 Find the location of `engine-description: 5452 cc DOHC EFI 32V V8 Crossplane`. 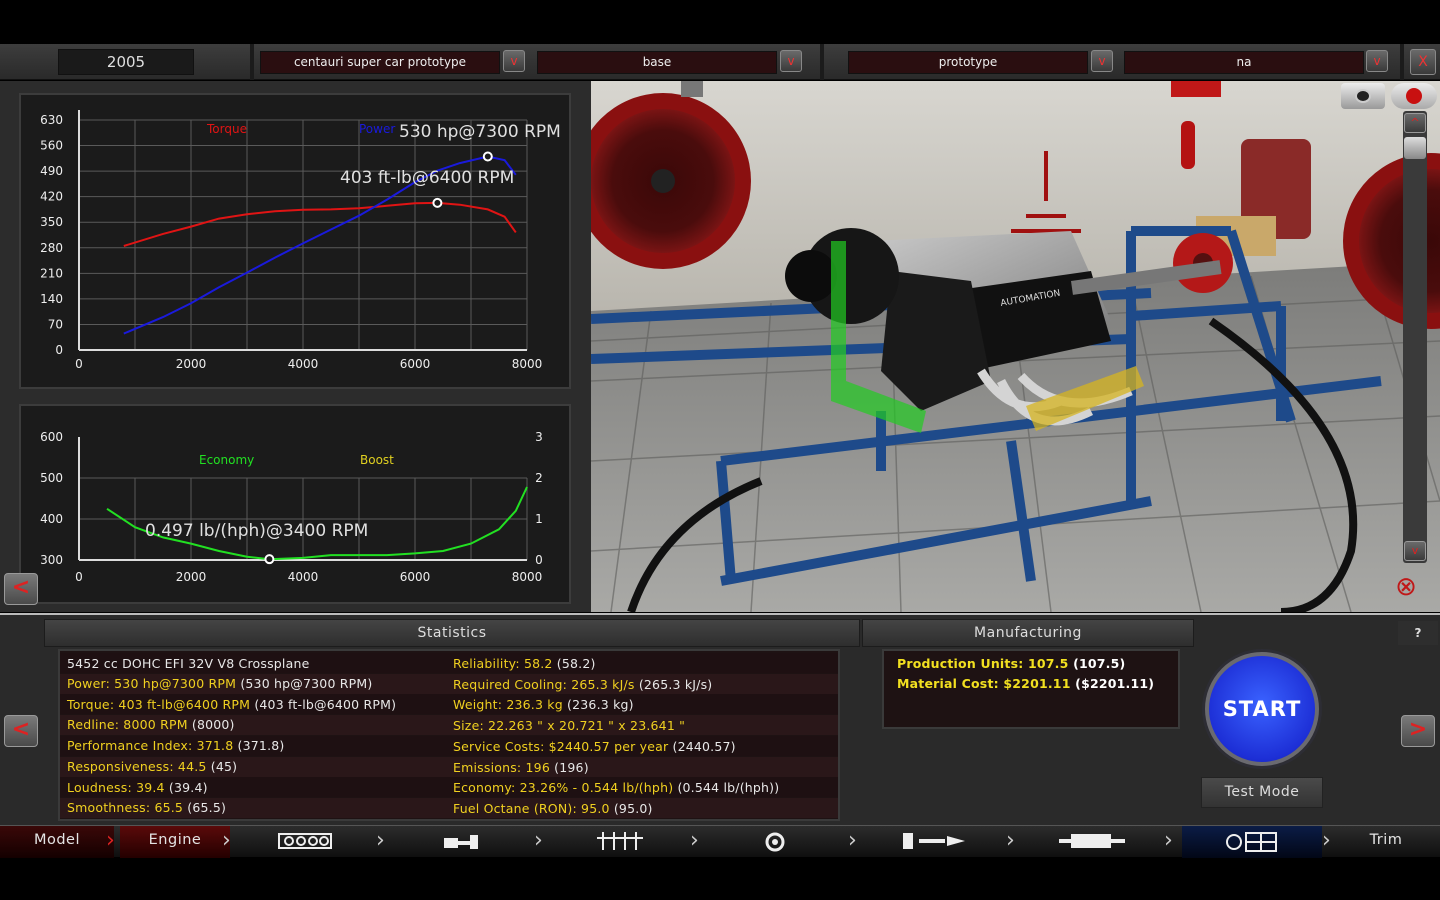

engine-description: 5452 cc DOHC EFI 32V V8 Crossplane is located at coordinates (188, 663).